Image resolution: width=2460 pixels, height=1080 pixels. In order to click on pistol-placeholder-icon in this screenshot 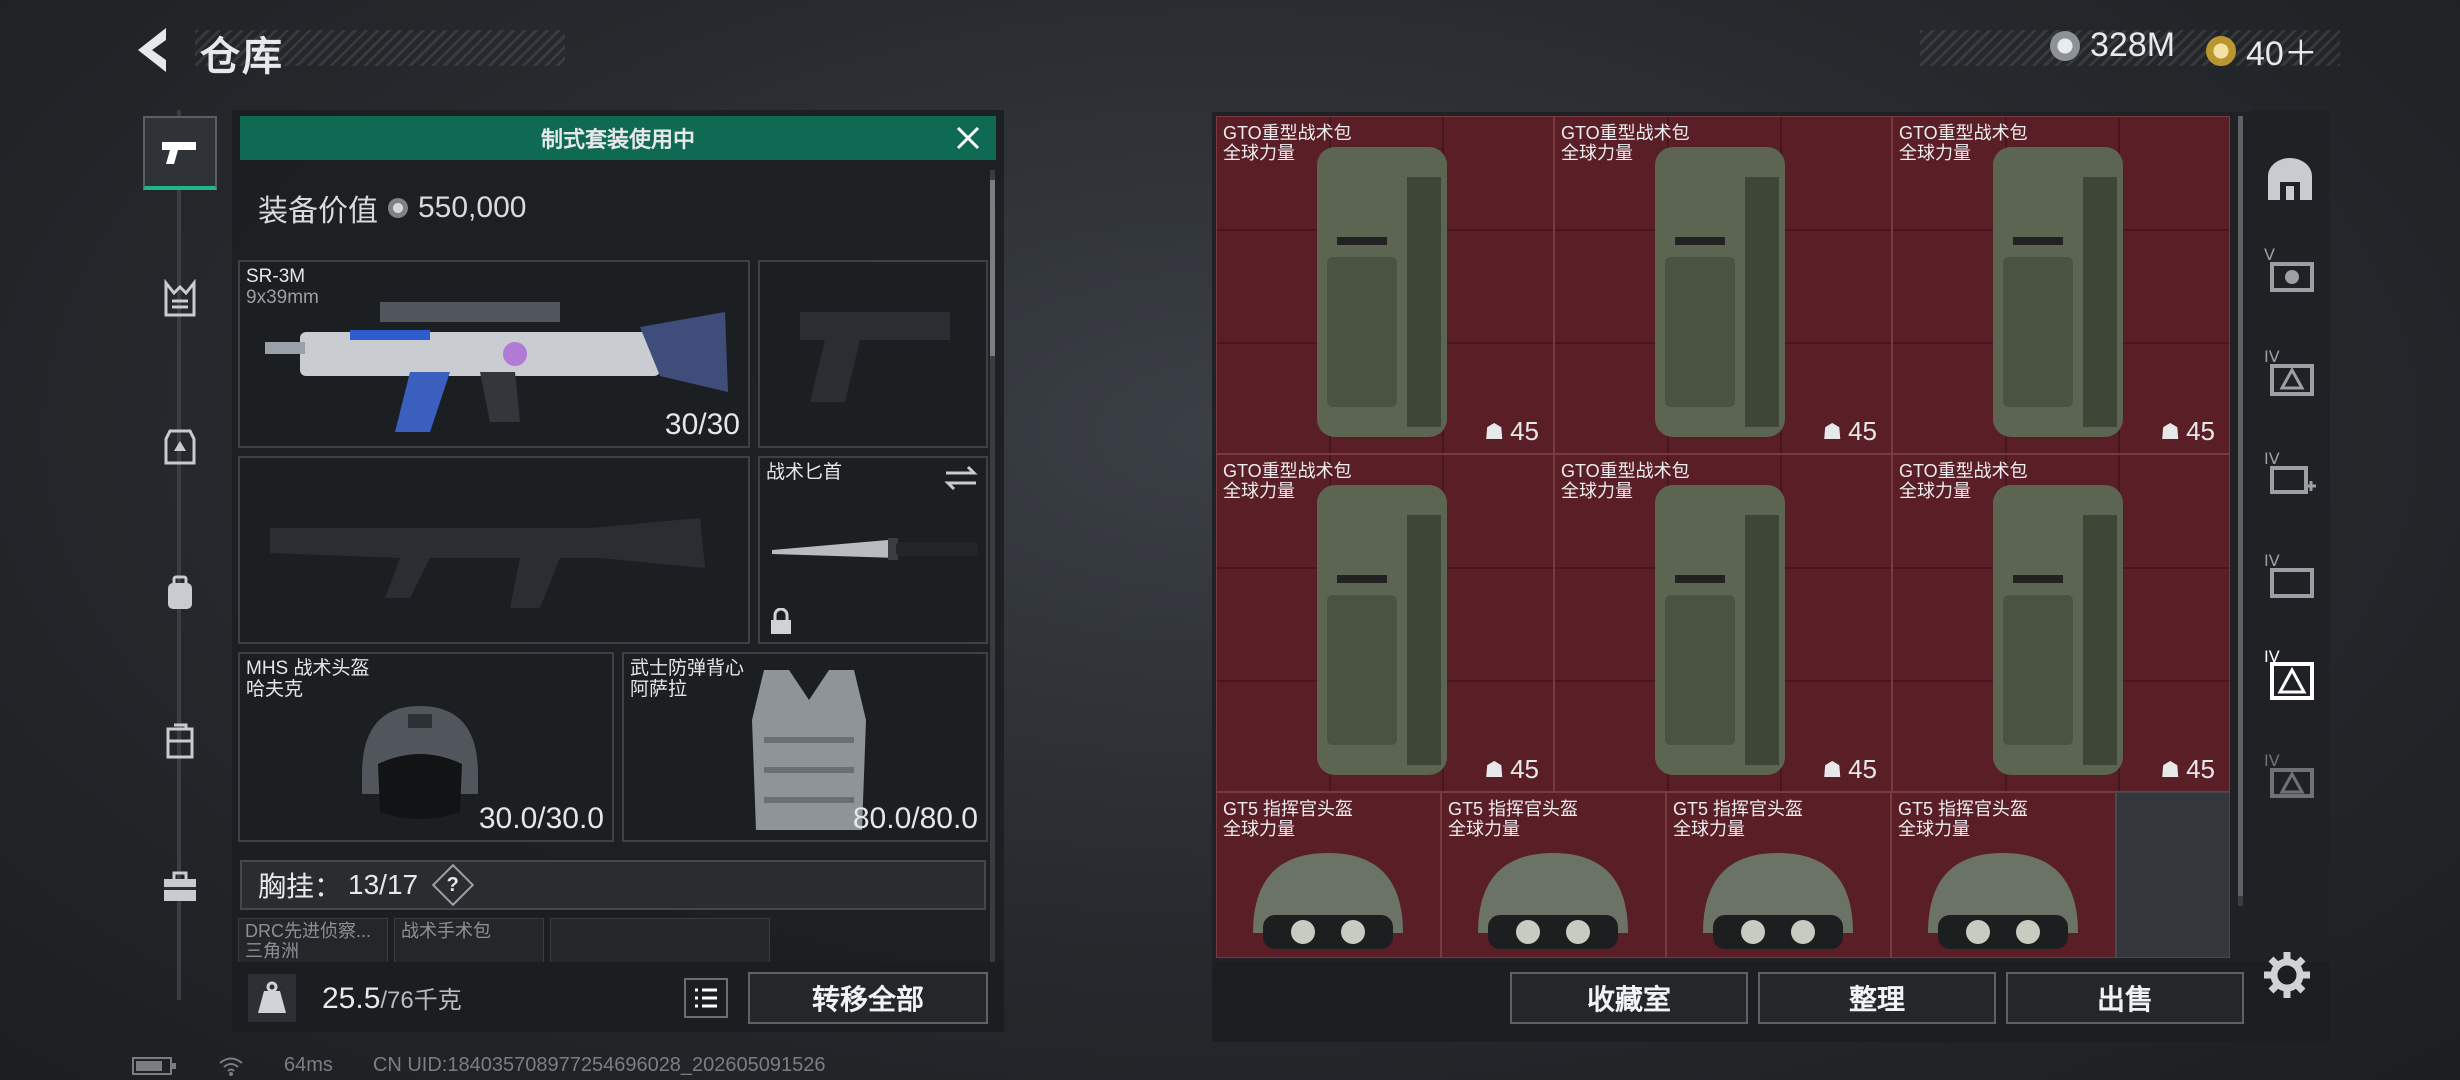, I will do `click(875, 357)`.